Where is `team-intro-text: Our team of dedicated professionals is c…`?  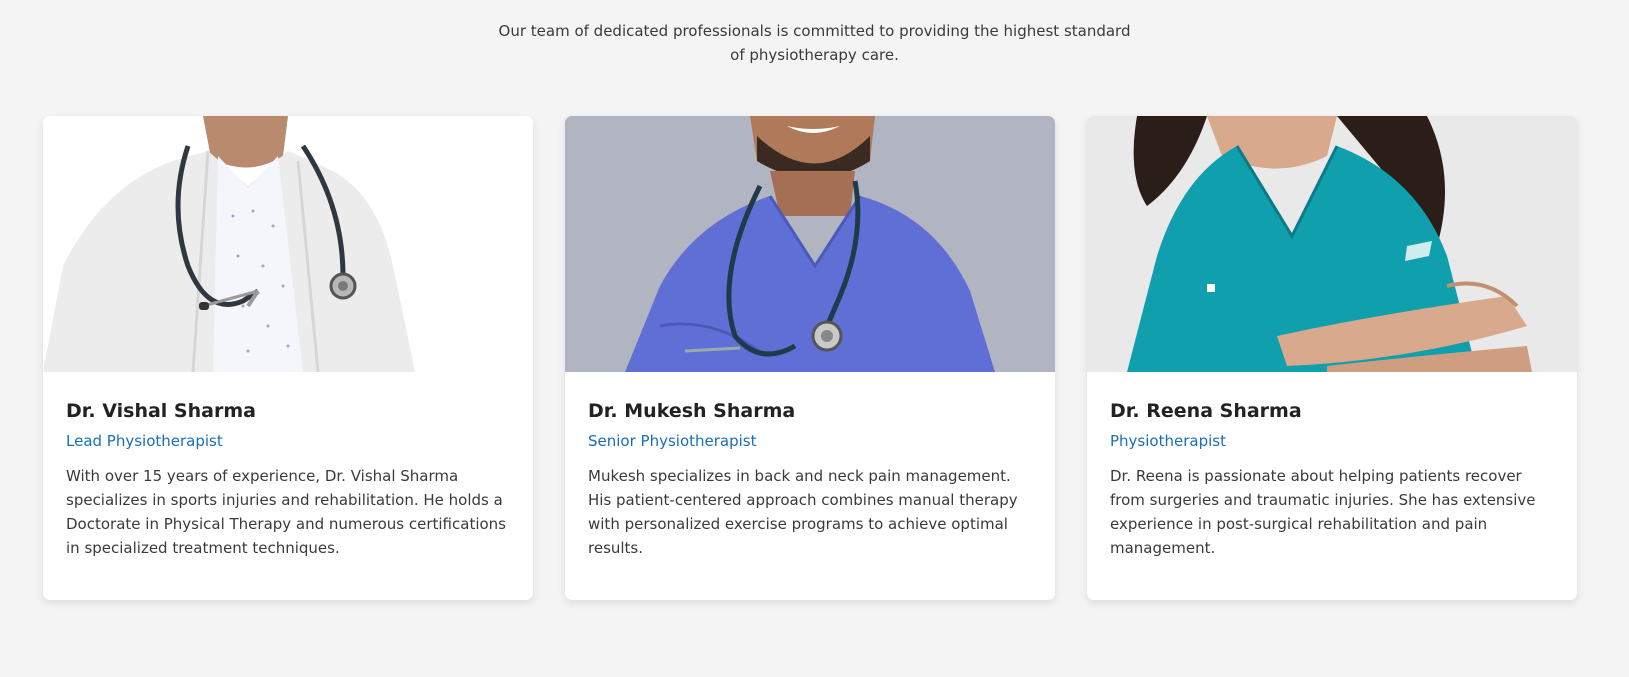 team-intro-text: Our team of dedicated professionals is c… is located at coordinates (814, 43).